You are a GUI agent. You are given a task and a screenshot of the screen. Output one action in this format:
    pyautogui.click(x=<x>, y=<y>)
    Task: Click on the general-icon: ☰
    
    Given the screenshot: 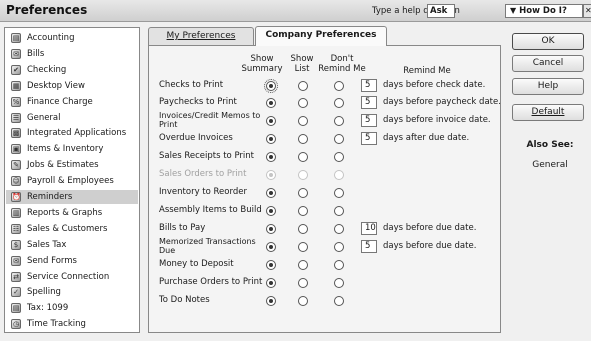 What is the action you would take?
    pyautogui.click(x=16, y=117)
    